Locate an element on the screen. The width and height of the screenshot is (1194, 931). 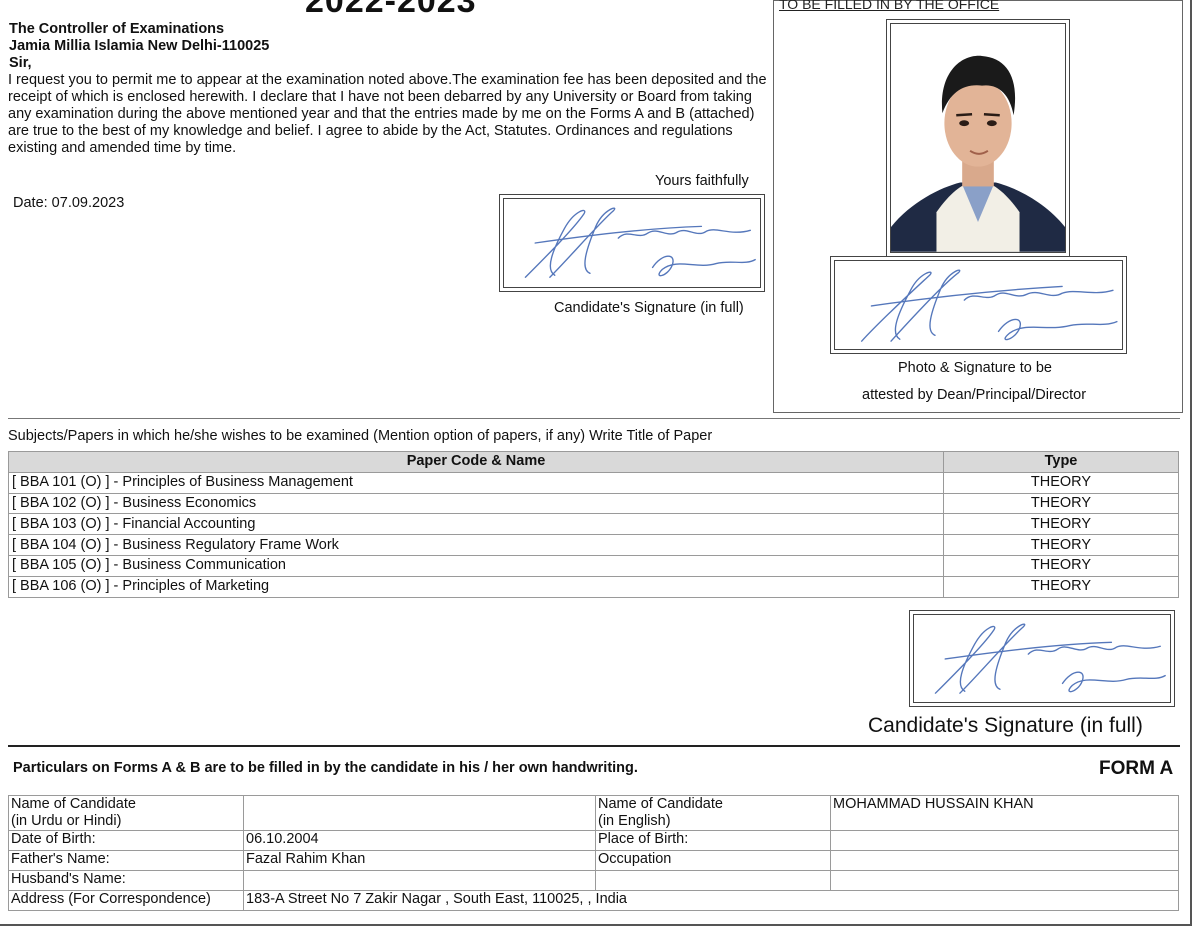
empty-label is located at coordinates (713, 880).